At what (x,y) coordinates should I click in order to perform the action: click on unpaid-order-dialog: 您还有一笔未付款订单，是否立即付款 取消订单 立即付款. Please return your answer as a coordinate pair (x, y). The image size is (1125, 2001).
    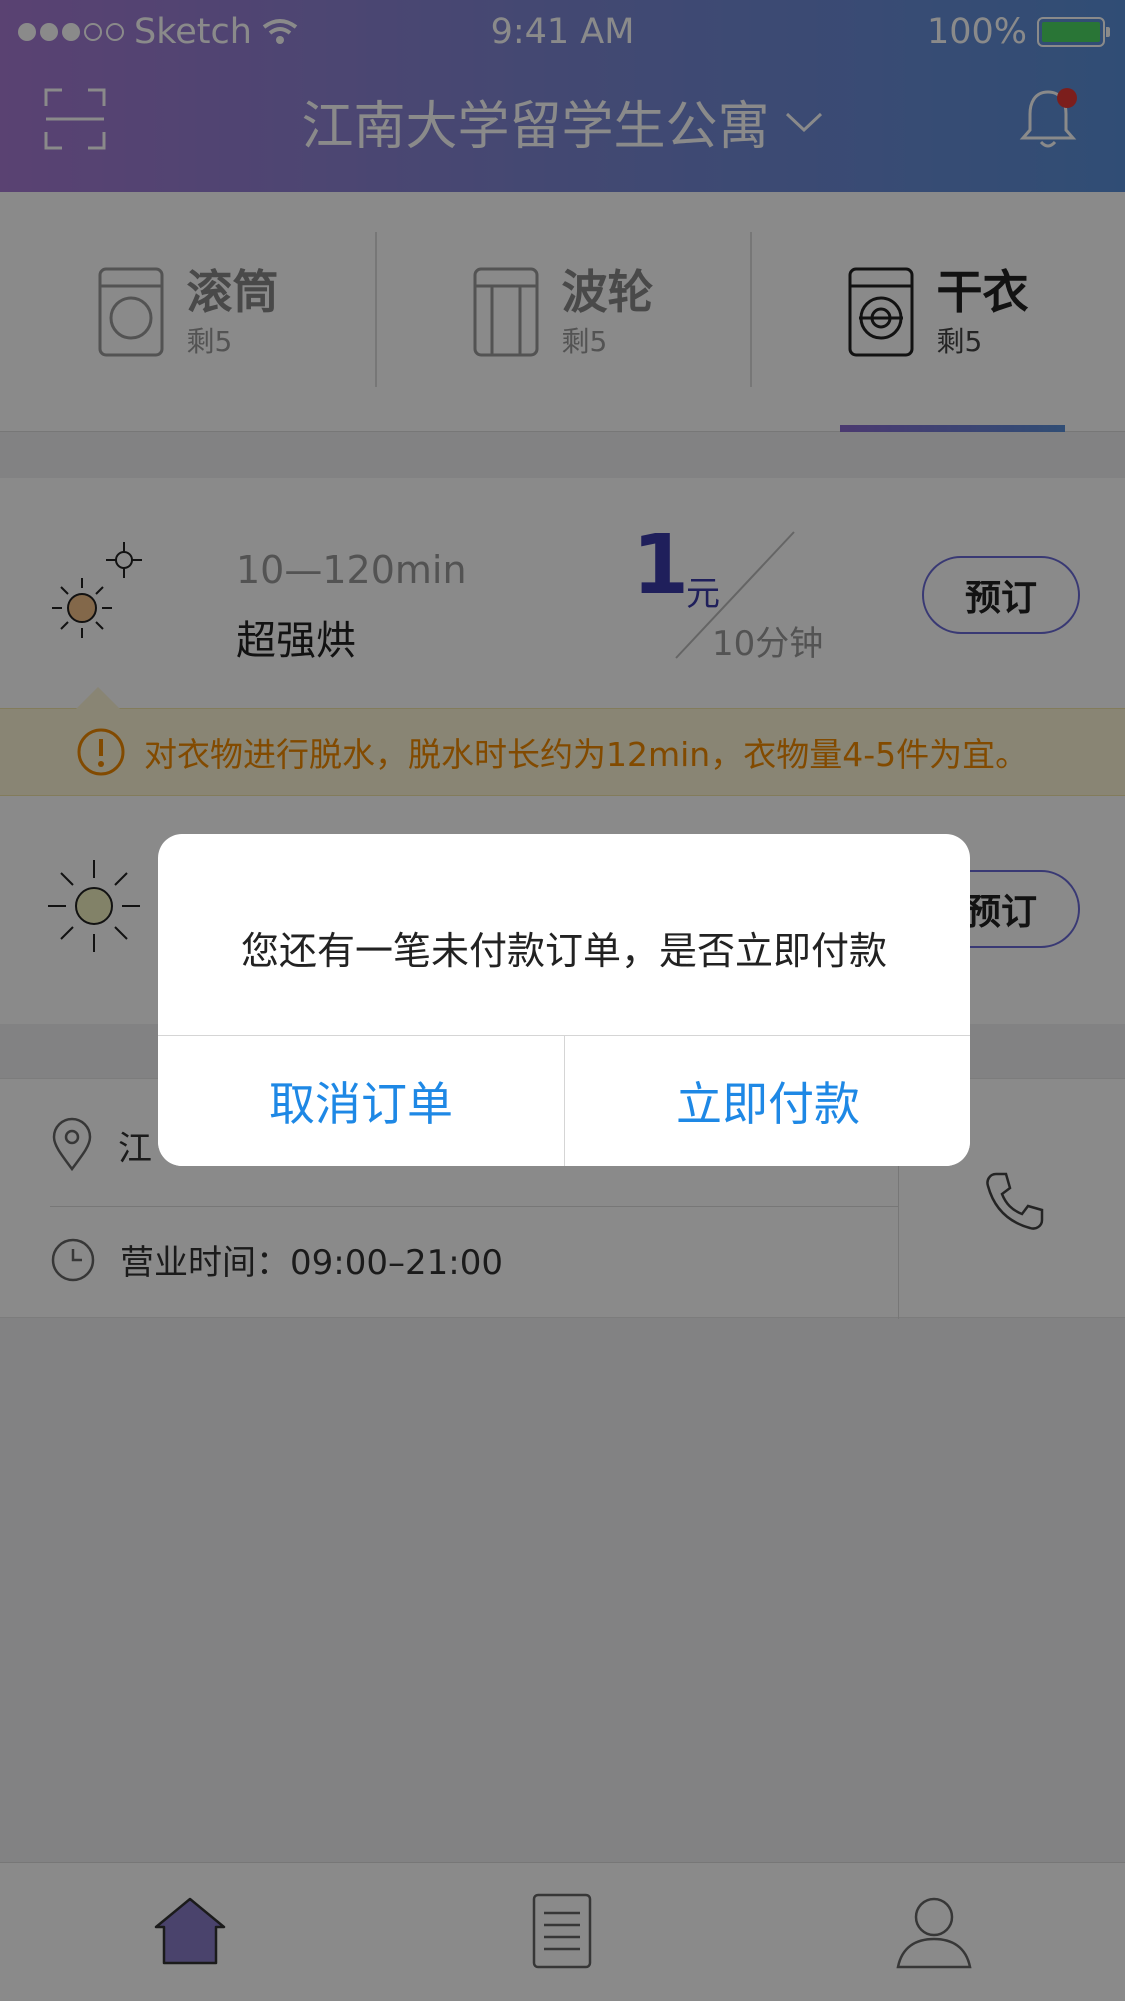
    Looking at the image, I should click on (564, 1000).